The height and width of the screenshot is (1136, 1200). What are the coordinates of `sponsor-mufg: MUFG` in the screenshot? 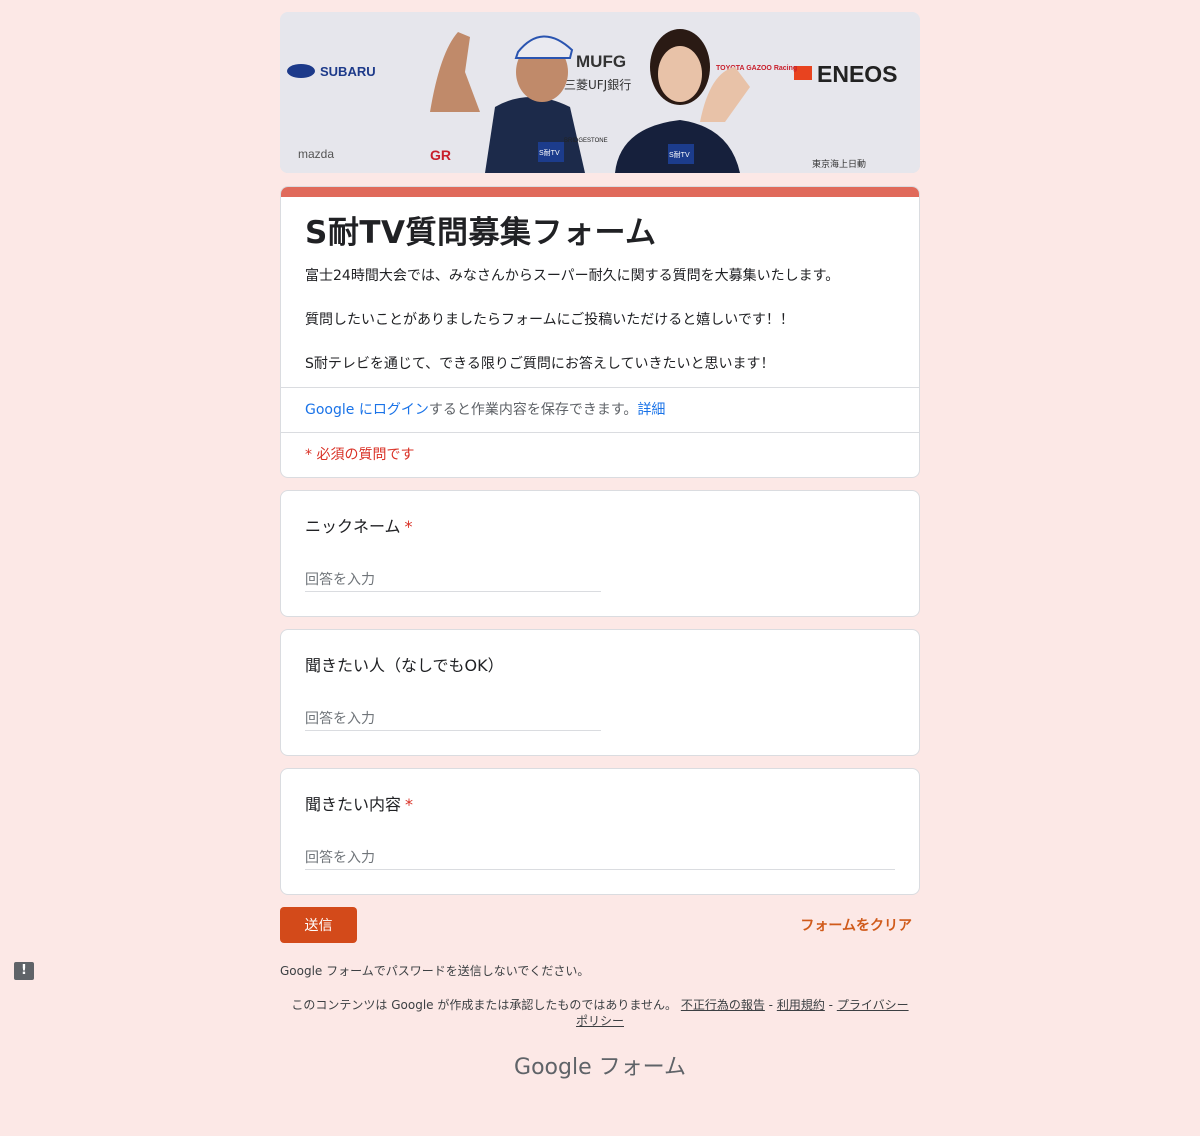 It's located at (601, 61).